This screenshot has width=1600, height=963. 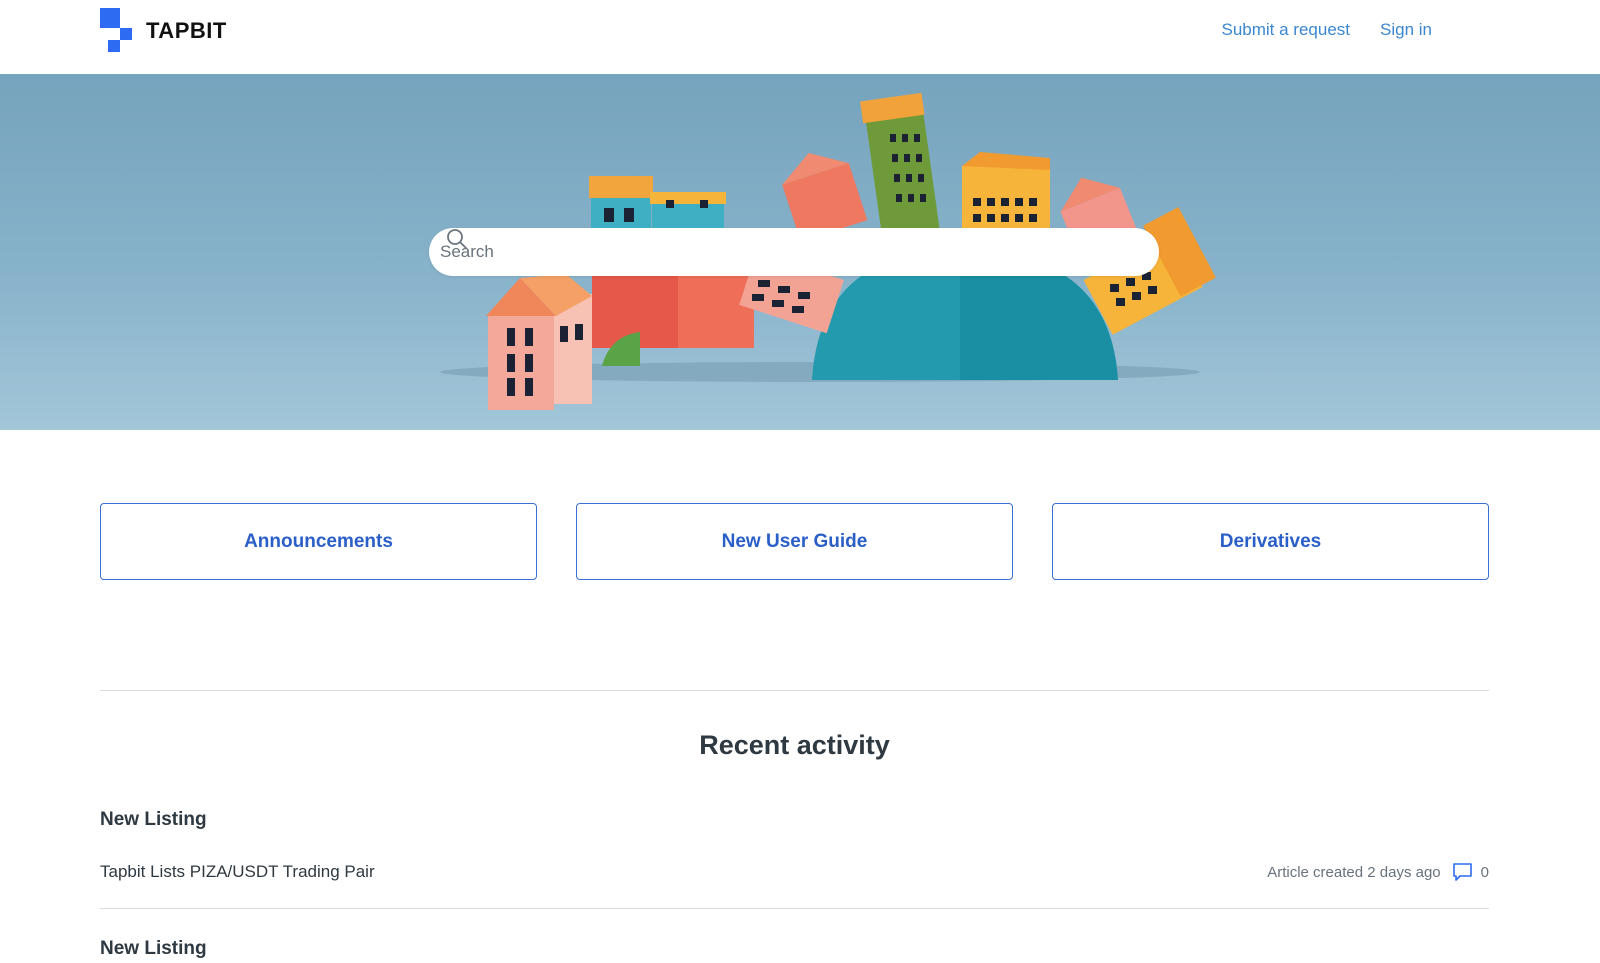 What do you see at coordinates (758, 252) in the screenshot?
I see `search-input` at bounding box center [758, 252].